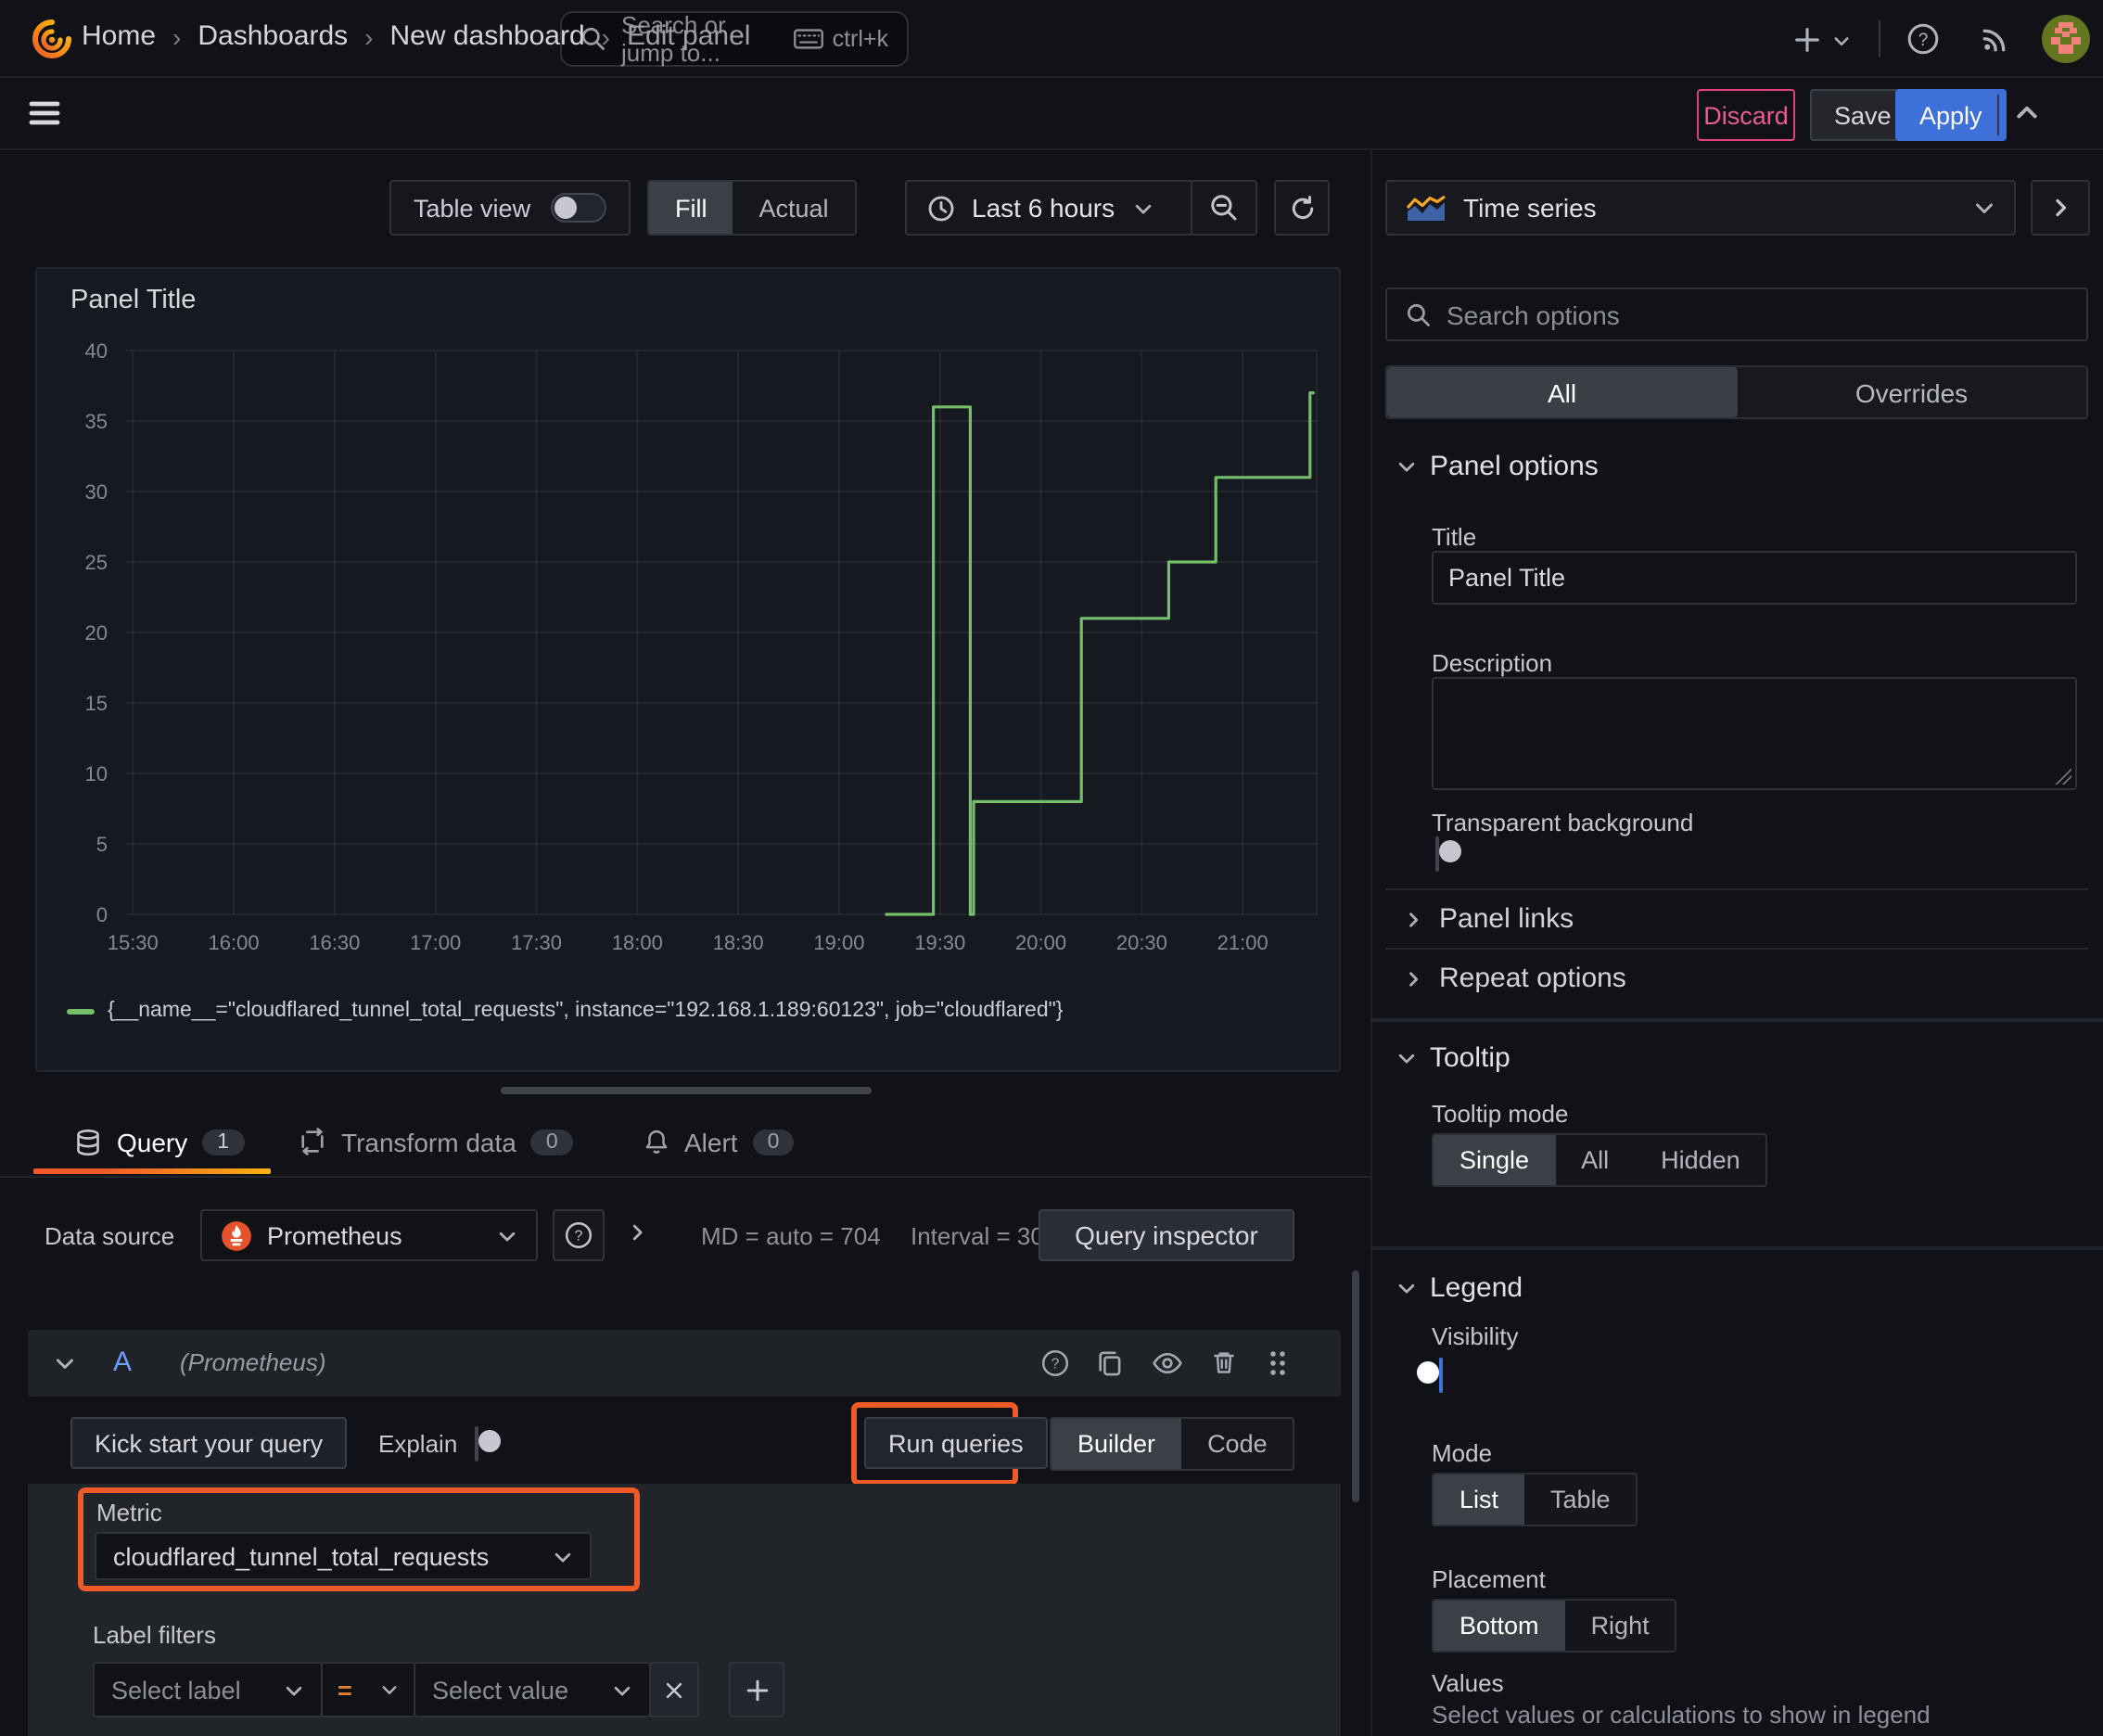  What do you see at coordinates (1620, 1626) in the screenshot?
I see `legend-placement-right: Right` at bounding box center [1620, 1626].